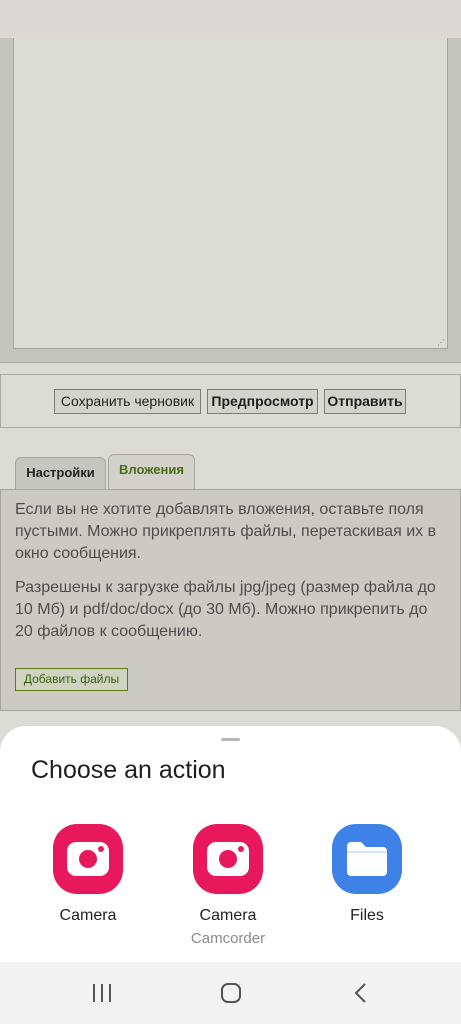 This screenshot has width=461, height=1024. Describe the element at coordinates (367, 915) in the screenshot. I see `app-label: Files` at that location.